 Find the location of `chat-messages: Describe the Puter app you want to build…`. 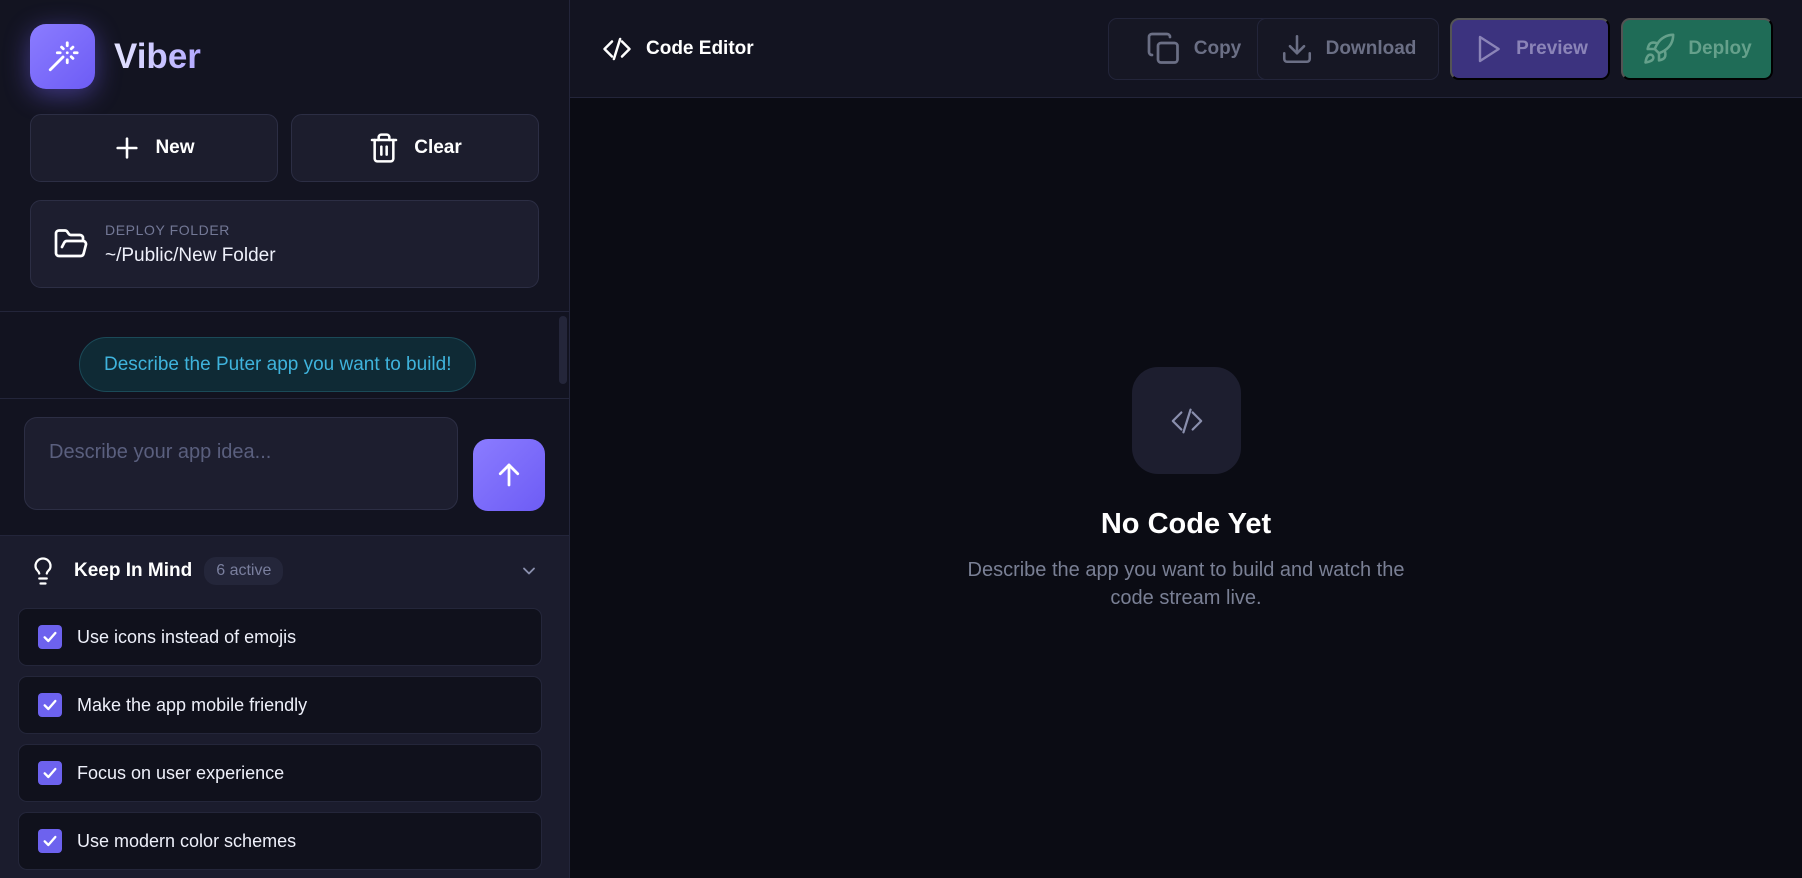

chat-messages: Describe the Puter app you want to build… is located at coordinates (284, 355).